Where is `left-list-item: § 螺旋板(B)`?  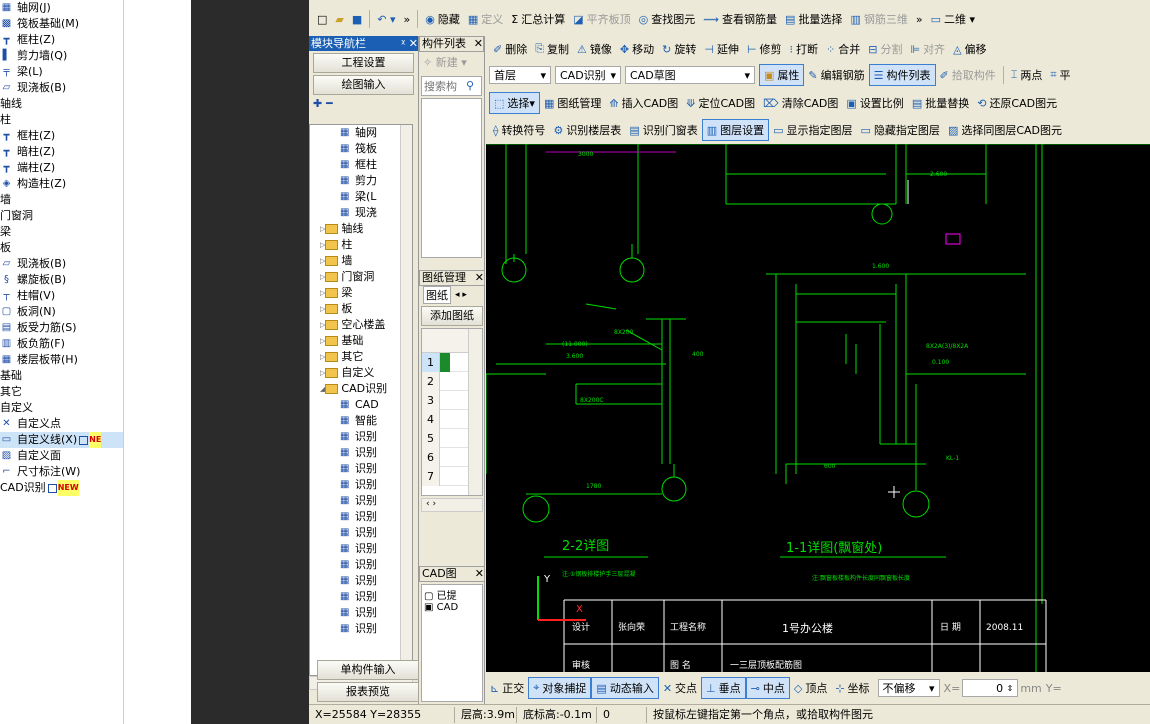 left-list-item: § 螺旋板(B) is located at coordinates (61, 280).